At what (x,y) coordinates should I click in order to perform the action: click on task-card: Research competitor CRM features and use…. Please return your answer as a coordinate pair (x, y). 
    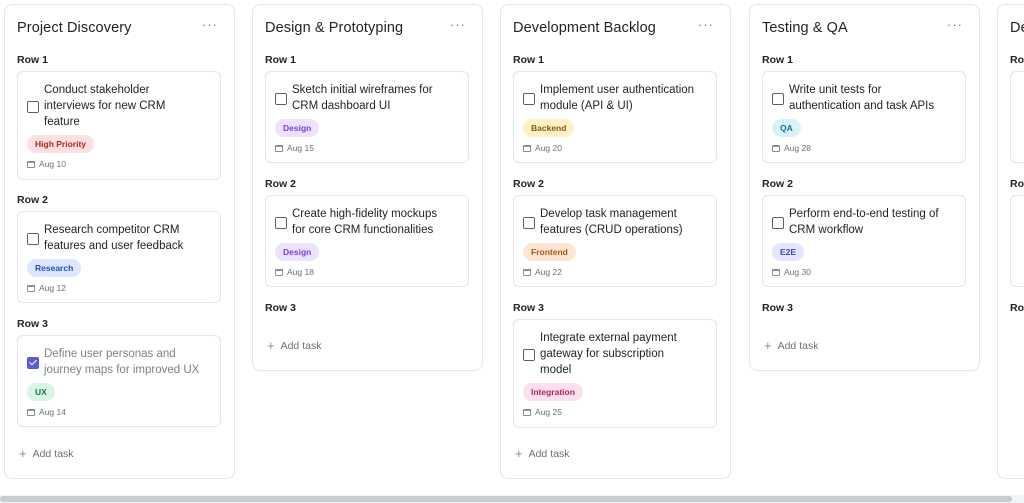
    Looking at the image, I should click on (119, 257).